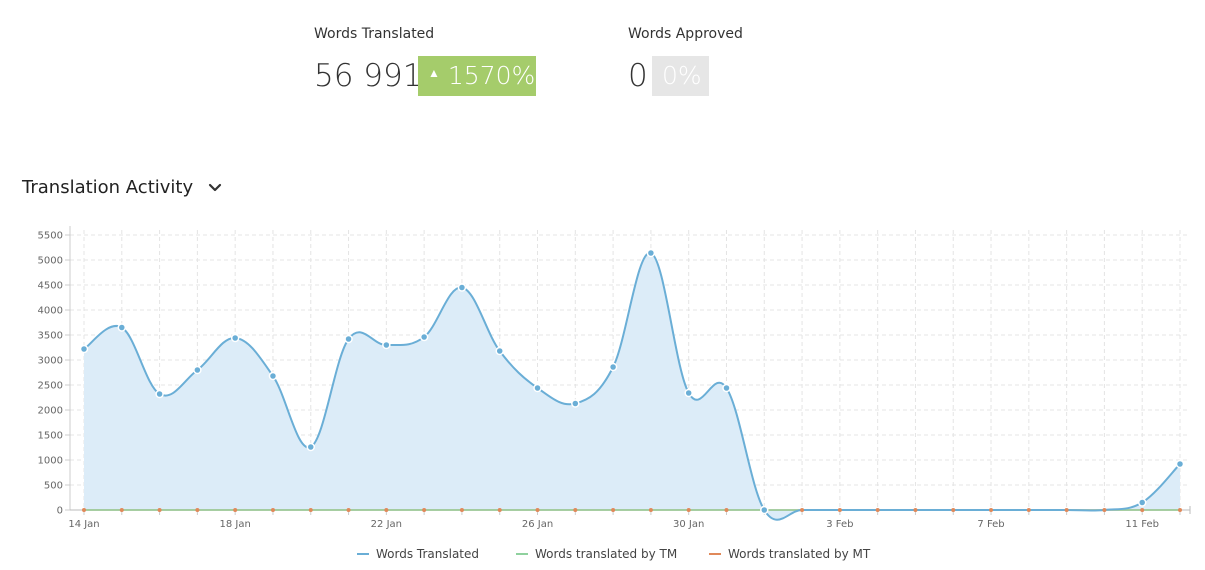 The image size is (1205, 570). Describe the element at coordinates (688, 524) in the screenshot. I see `x-tick-label: 30 Jan` at that location.